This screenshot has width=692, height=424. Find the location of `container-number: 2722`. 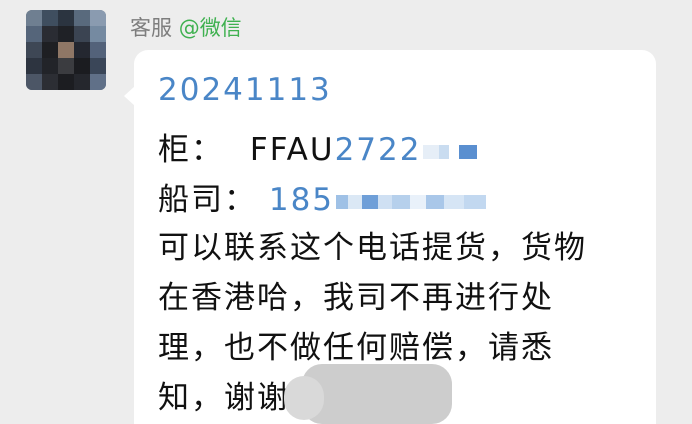

container-number: 2722 is located at coordinates (378, 150).